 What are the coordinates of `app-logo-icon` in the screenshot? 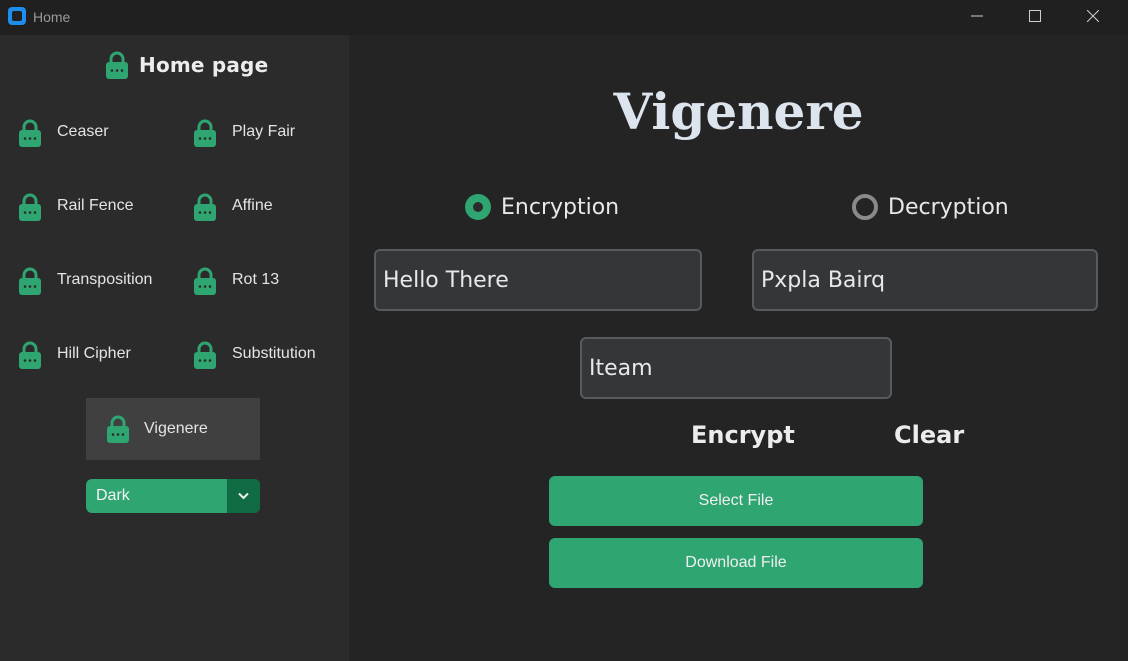 It's located at (17, 16).